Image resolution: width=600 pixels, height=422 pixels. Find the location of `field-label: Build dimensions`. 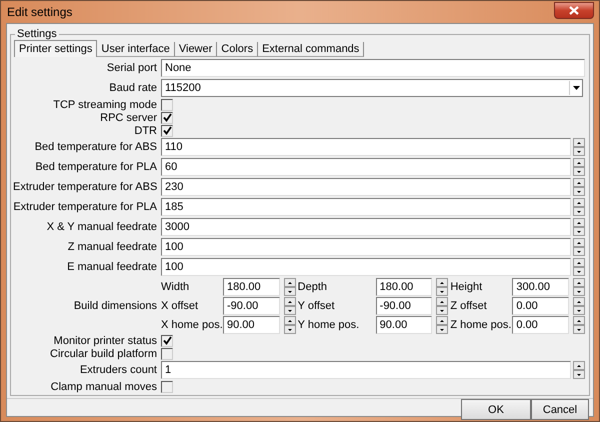

field-label: Build dimensions is located at coordinates (115, 306).